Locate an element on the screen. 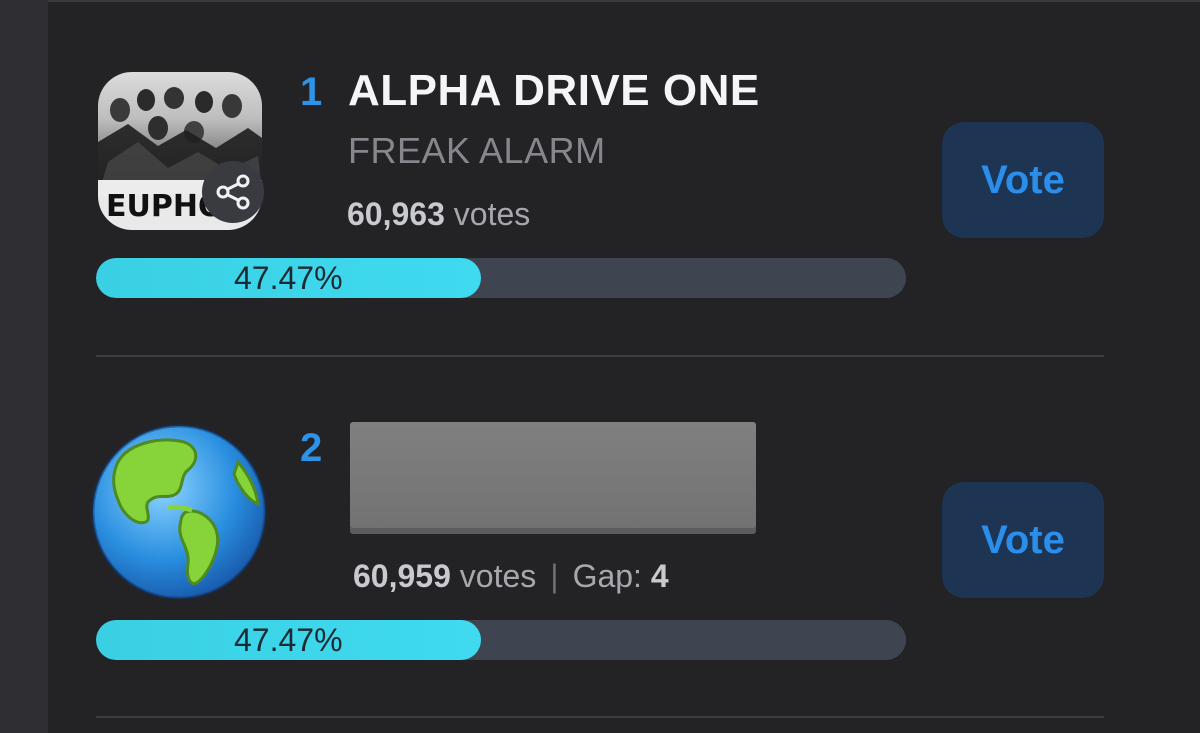 This screenshot has height=733, width=1200. censored-title-block is located at coordinates (553, 475).